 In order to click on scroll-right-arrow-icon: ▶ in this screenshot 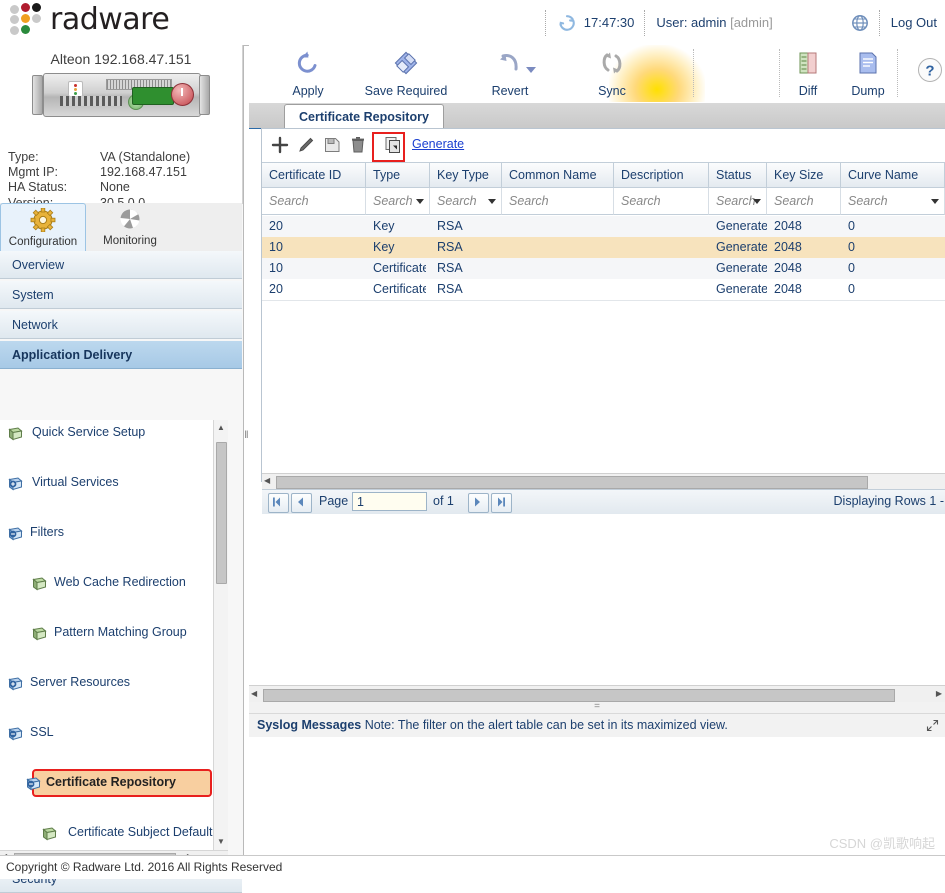, I will do `click(939, 693)`.